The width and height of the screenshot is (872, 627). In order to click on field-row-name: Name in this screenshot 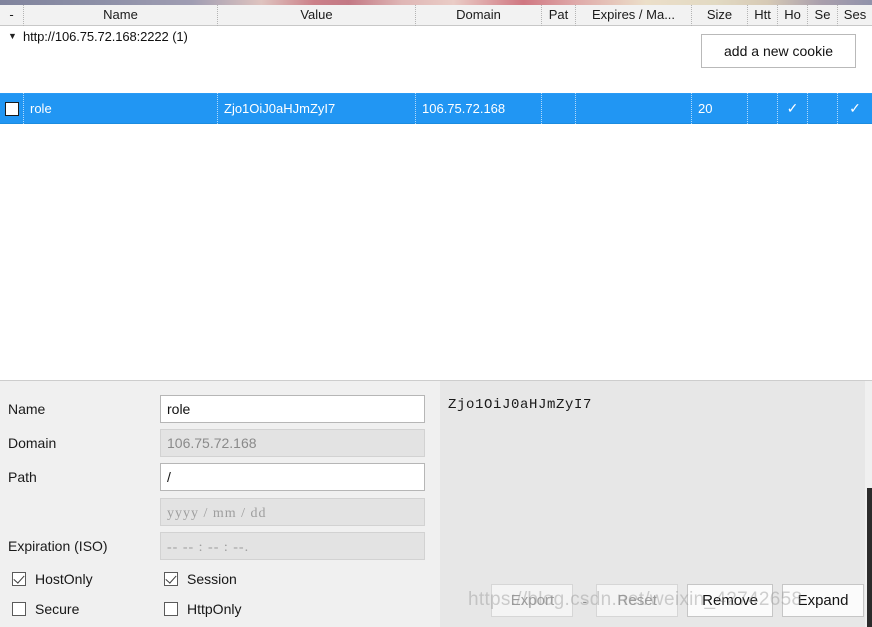, I will do `click(220, 409)`.